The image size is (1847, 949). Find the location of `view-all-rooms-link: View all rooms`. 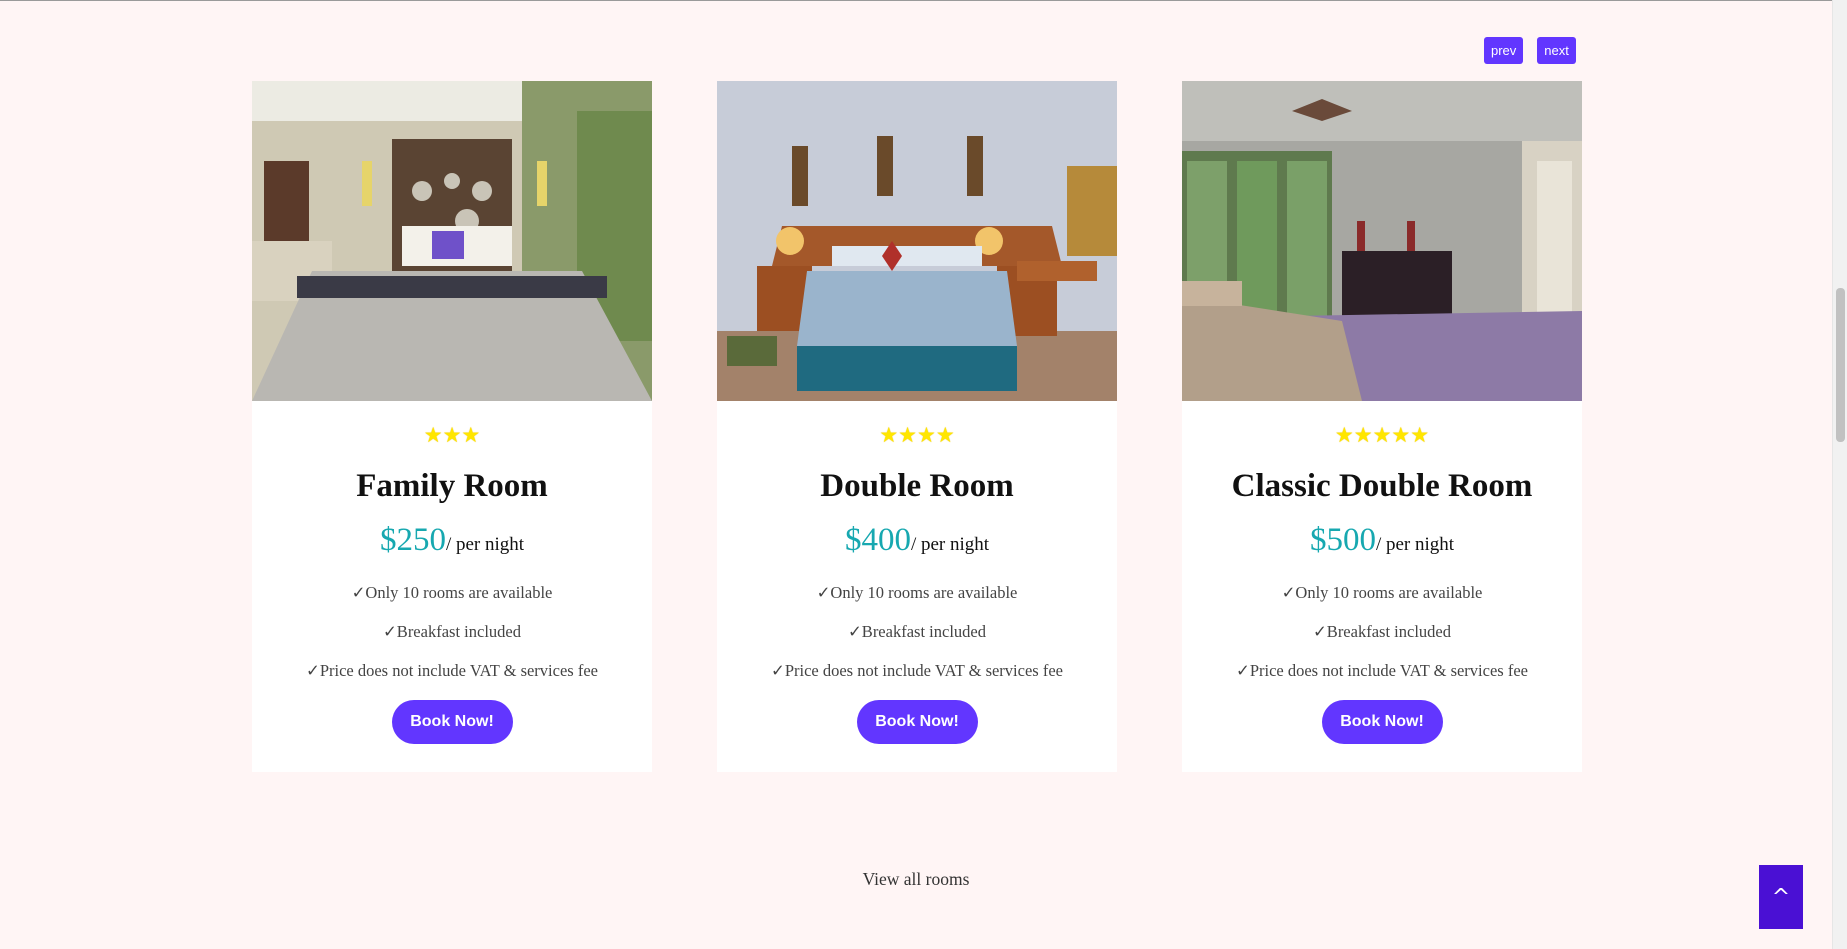

view-all-rooms-link: View all rooms is located at coordinates (916, 879).